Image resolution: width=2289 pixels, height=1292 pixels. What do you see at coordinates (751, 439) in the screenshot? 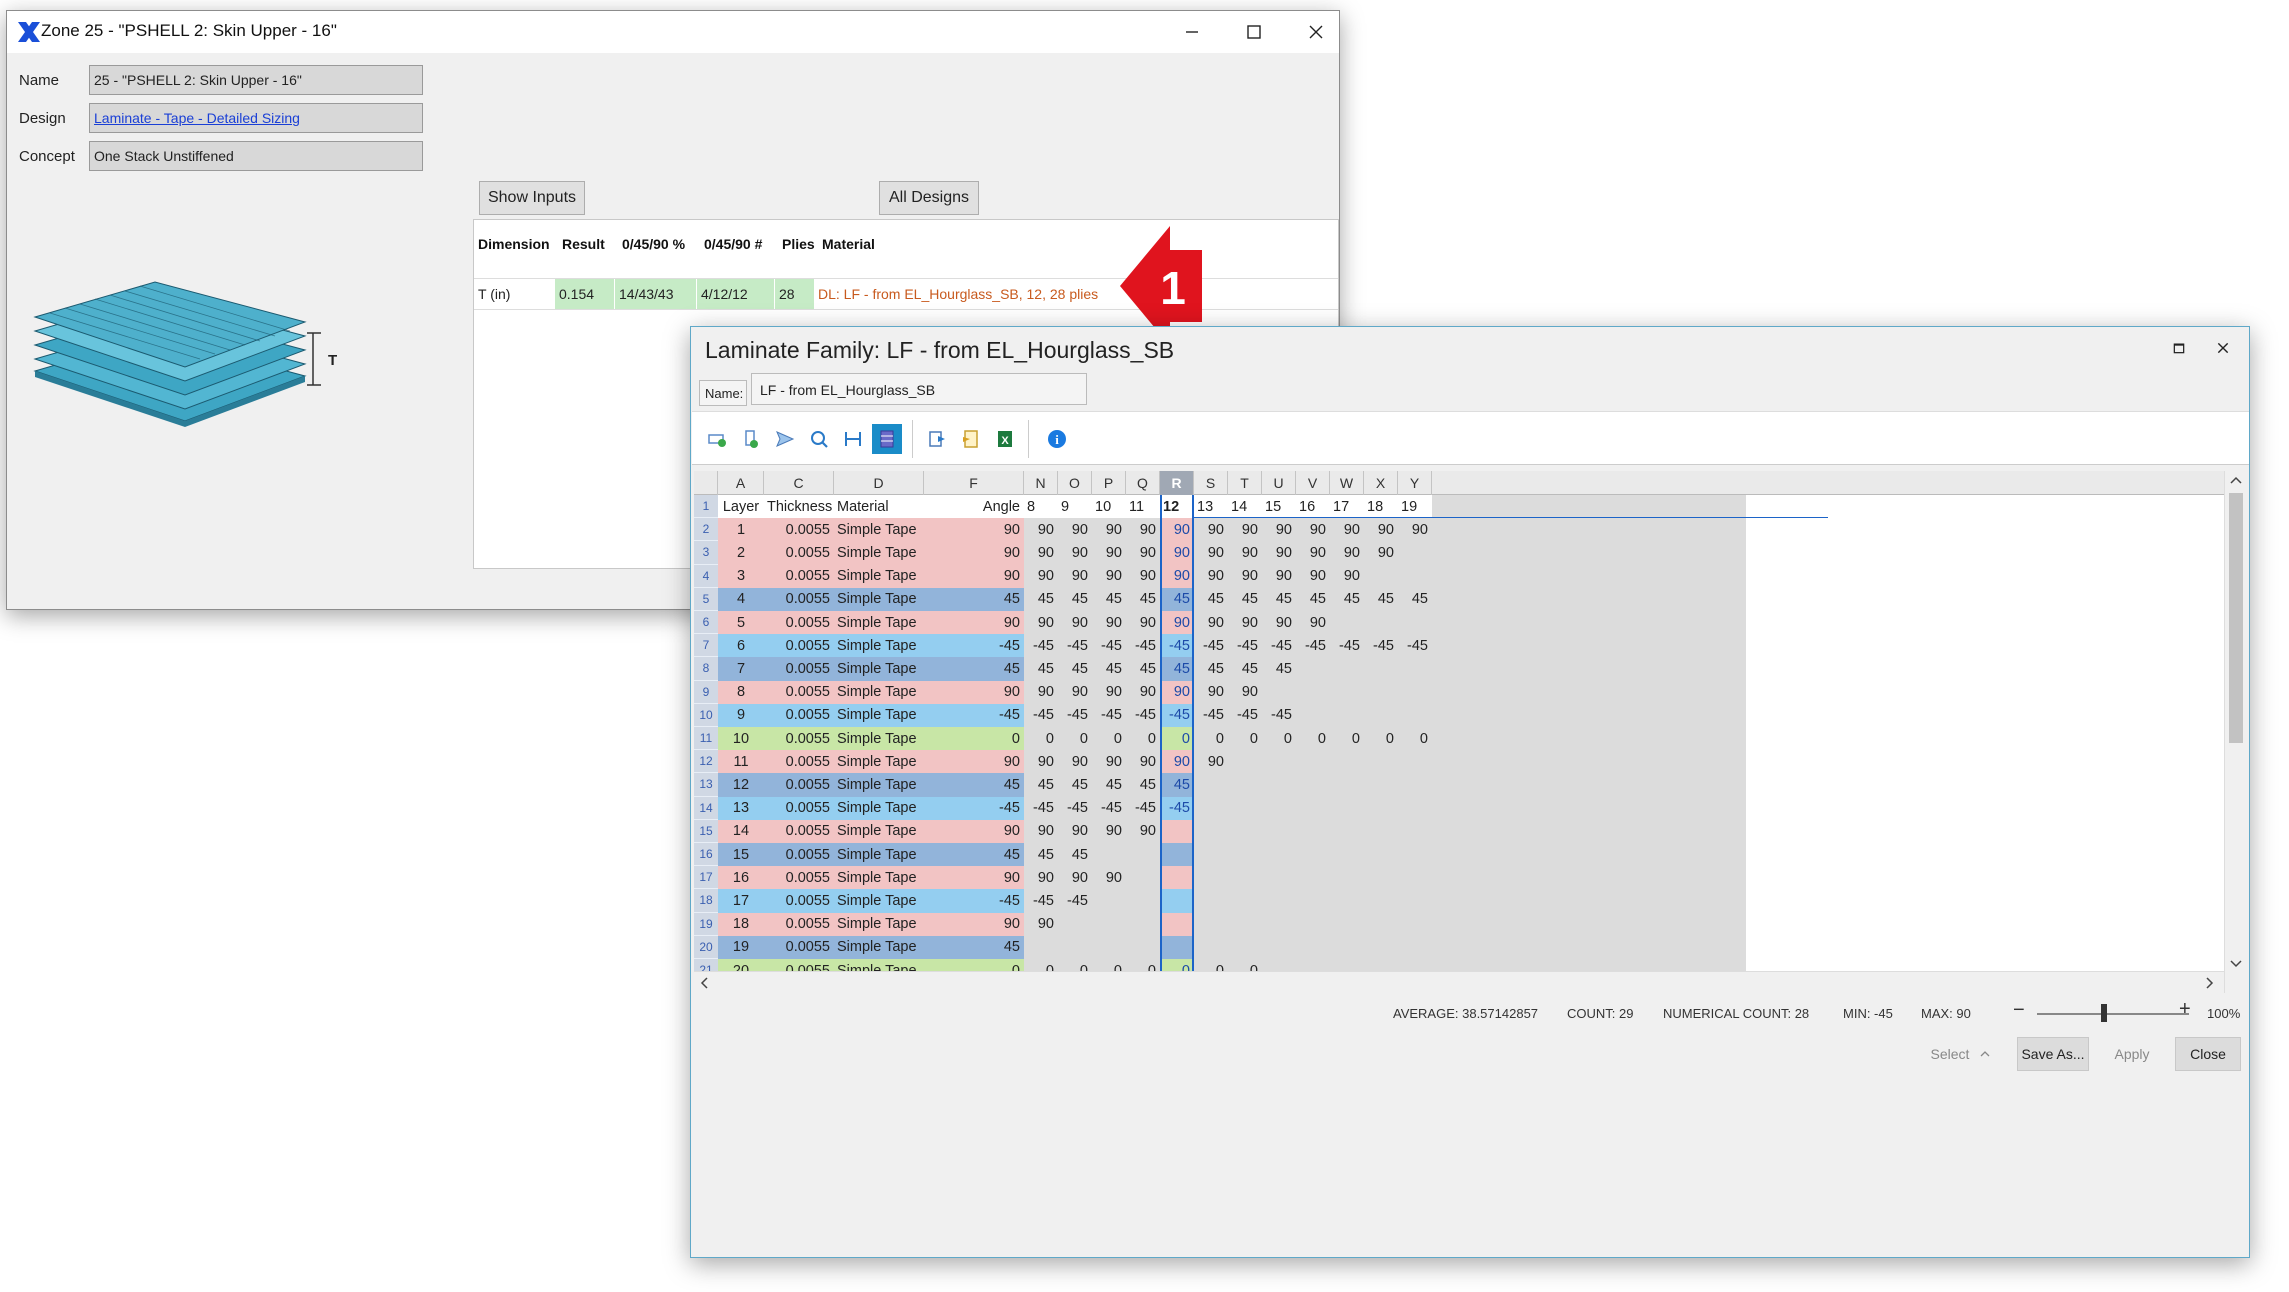
I see `add-column-button` at bounding box center [751, 439].